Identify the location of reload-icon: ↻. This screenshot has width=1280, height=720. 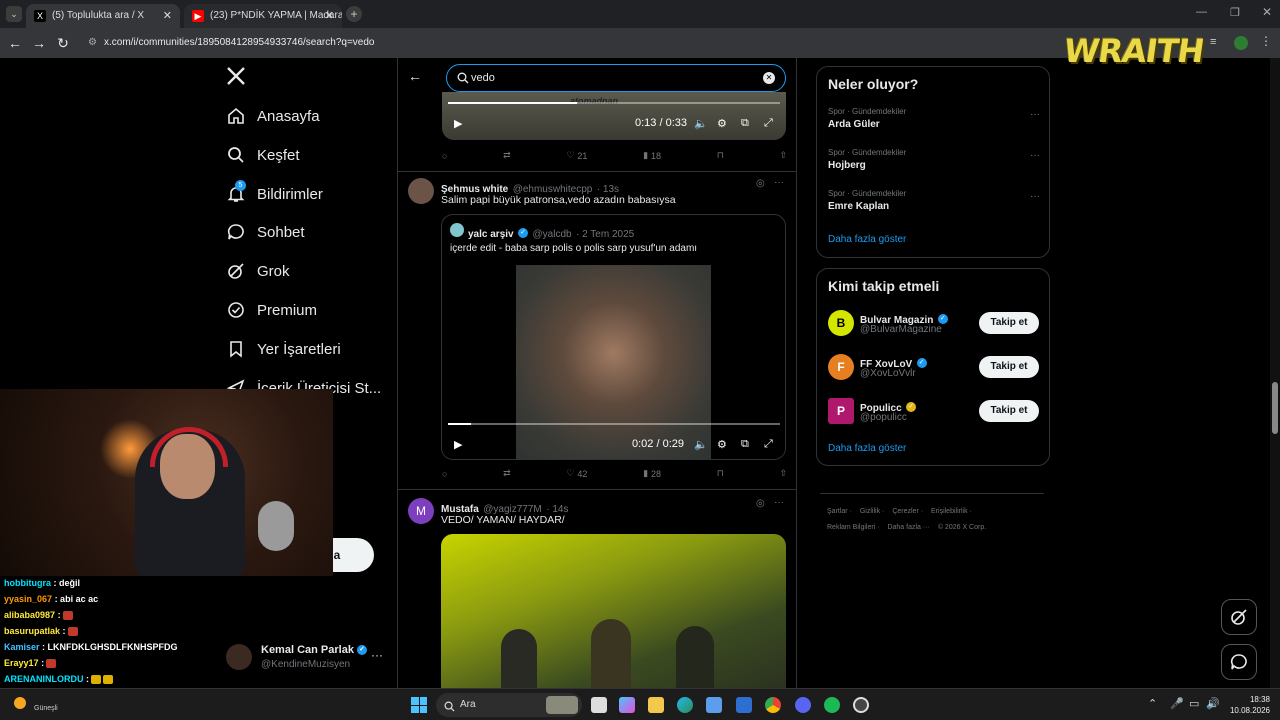
(63, 43).